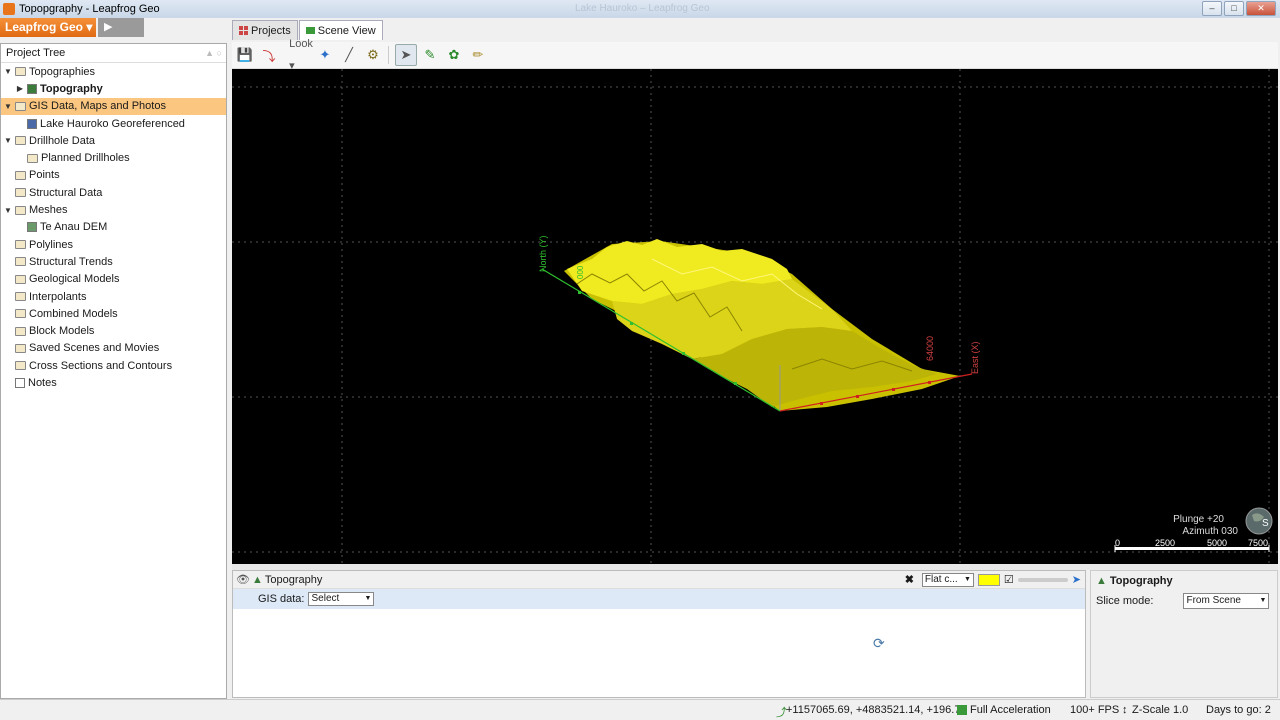 The height and width of the screenshot is (720, 1280). I want to click on slice-mode-select: From Scene ▼, so click(1226, 601).